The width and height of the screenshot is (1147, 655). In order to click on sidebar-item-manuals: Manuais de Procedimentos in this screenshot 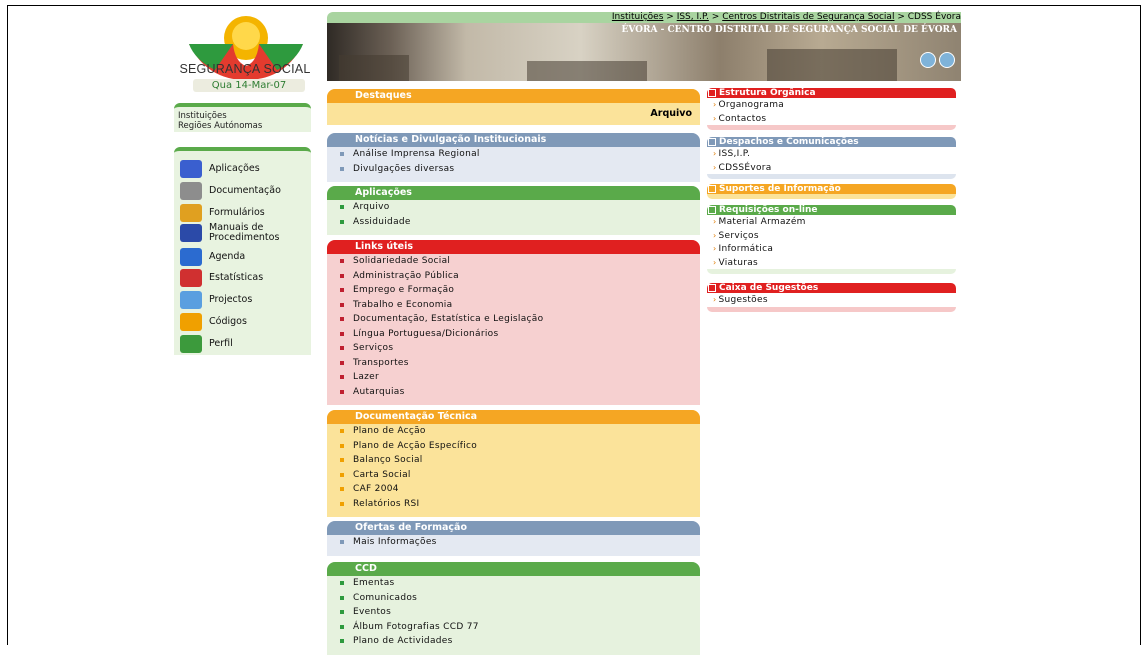, I will do `click(229, 233)`.